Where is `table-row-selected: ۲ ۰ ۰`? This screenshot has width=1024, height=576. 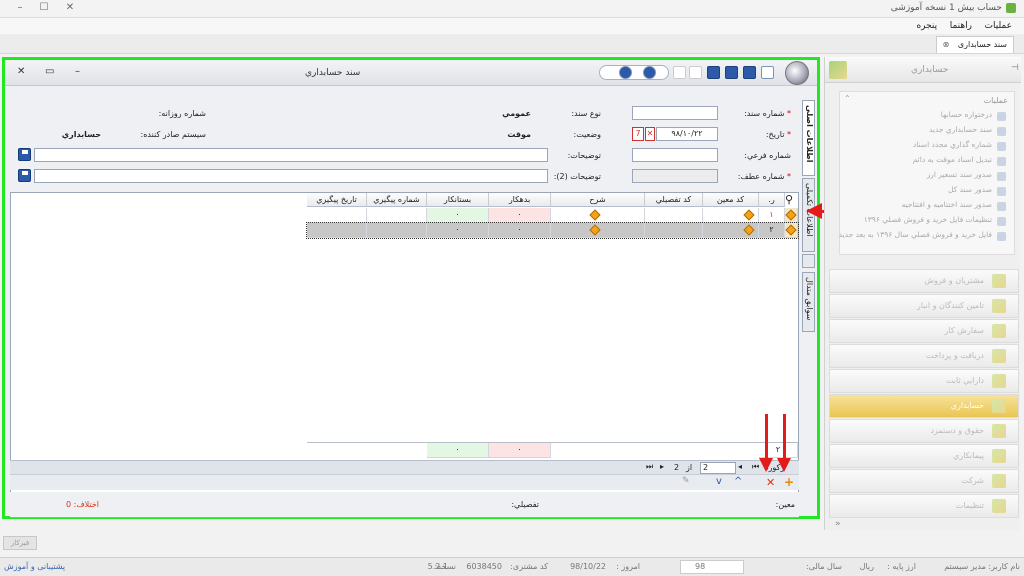 table-row-selected: ۲ ۰ ۰ is located at coordinates (552, 230).